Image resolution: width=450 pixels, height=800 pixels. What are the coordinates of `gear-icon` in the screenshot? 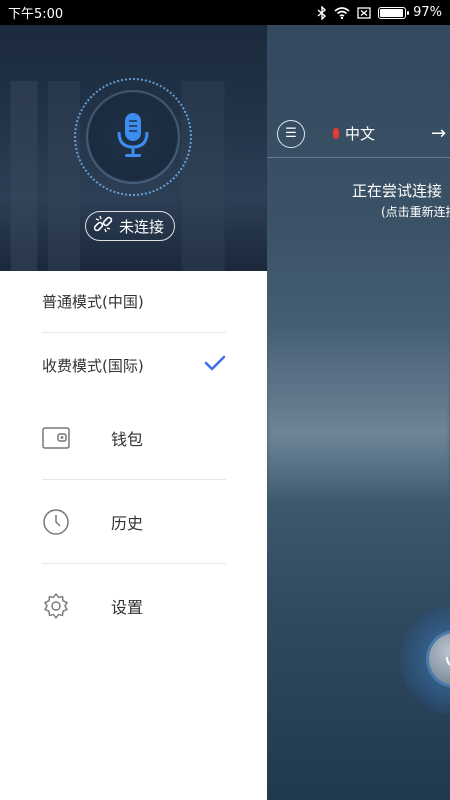 It's located at (56, 606).